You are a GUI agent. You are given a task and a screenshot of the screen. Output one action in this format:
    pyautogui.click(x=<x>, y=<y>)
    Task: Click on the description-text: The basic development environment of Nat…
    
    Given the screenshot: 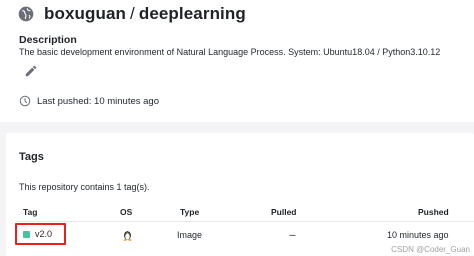 What is the action you would take?
    pyautogui.click(x=230, y=52)
    